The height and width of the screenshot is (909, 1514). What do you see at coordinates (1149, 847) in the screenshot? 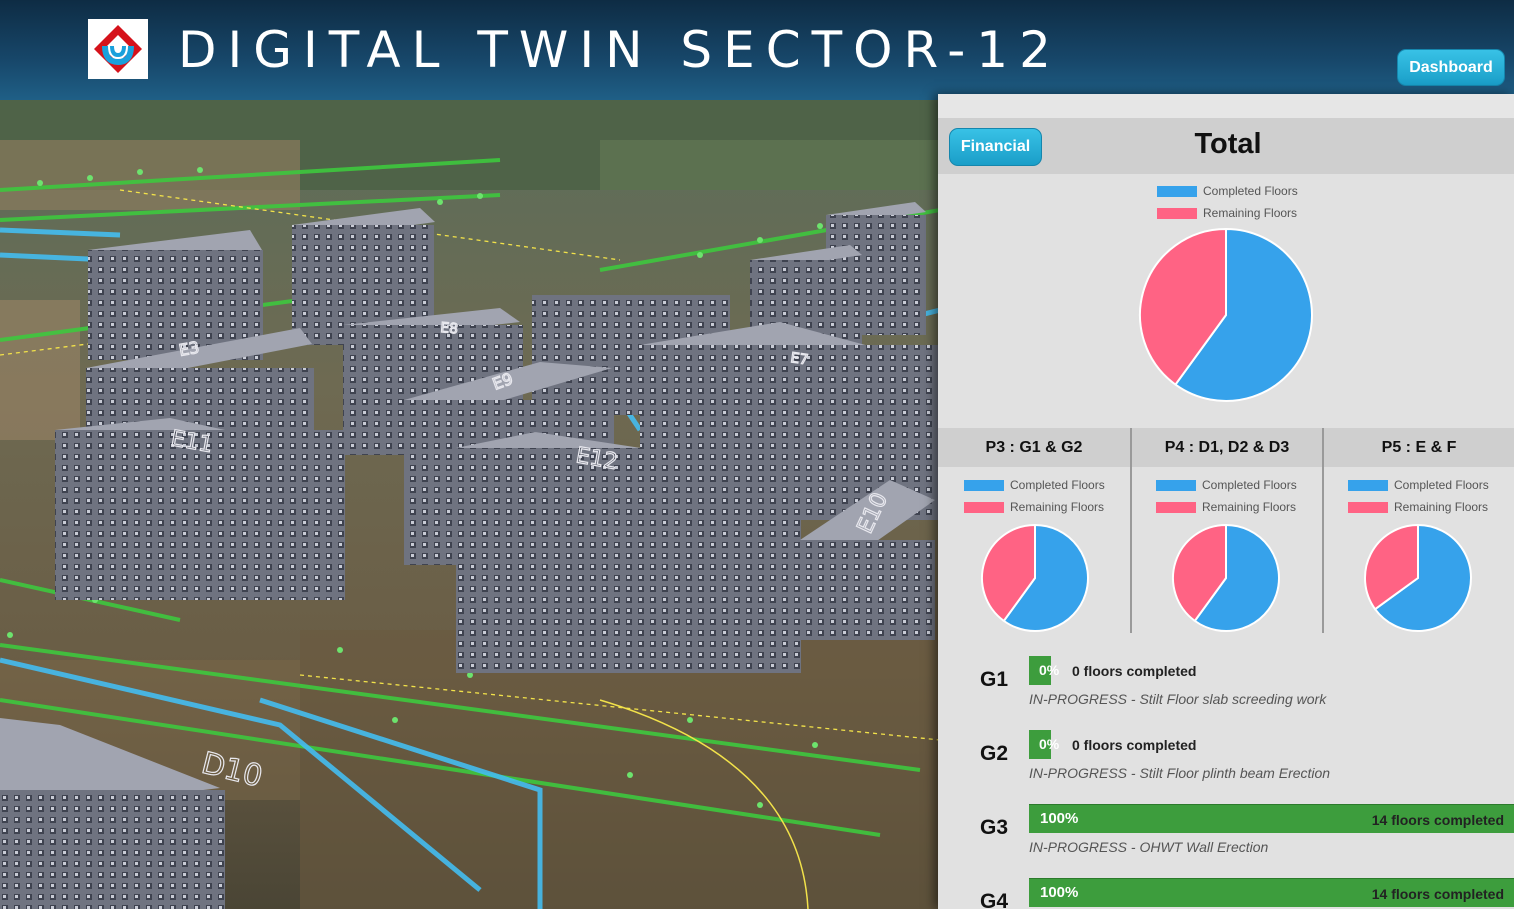
I see `status-g3: IN-PROGRESS - OHWT Wall Erection` at bounding box center [1149, 847].